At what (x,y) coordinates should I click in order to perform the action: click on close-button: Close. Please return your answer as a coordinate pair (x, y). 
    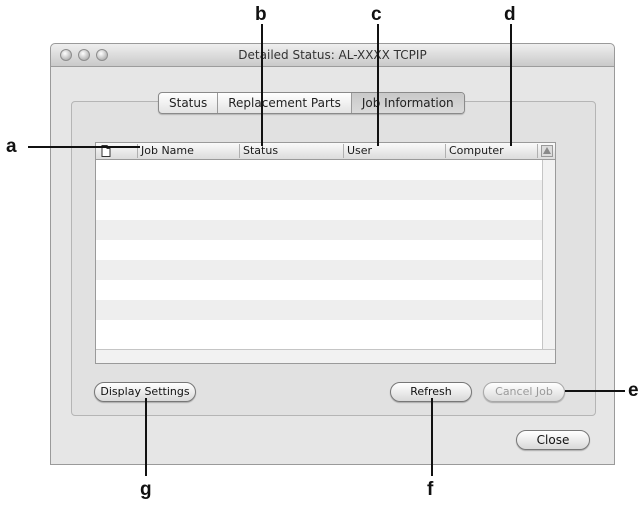
    Looking at the image, I should click on (553, 440).